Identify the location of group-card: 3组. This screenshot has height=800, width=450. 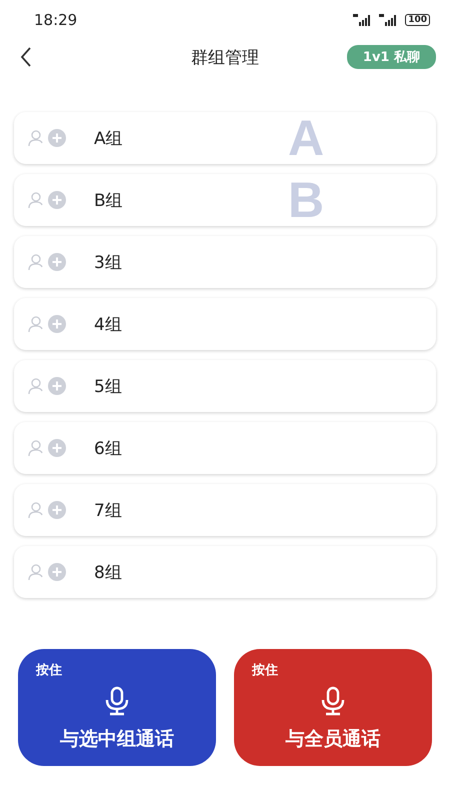
(225, 262).